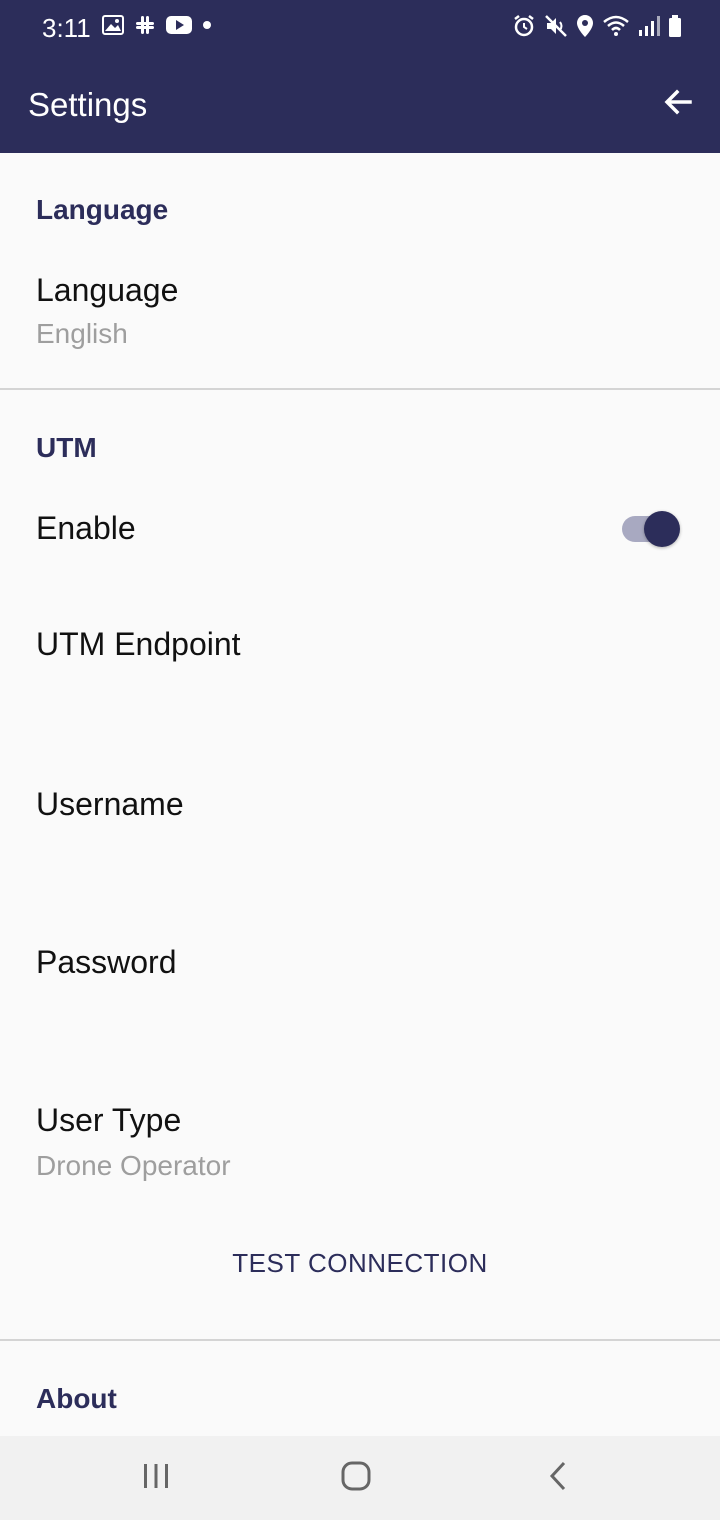 This screenshot has width=720, height=1520. Describe the element at coordinates (585, 26) in the screenshot. I see `location-icon` at that location.